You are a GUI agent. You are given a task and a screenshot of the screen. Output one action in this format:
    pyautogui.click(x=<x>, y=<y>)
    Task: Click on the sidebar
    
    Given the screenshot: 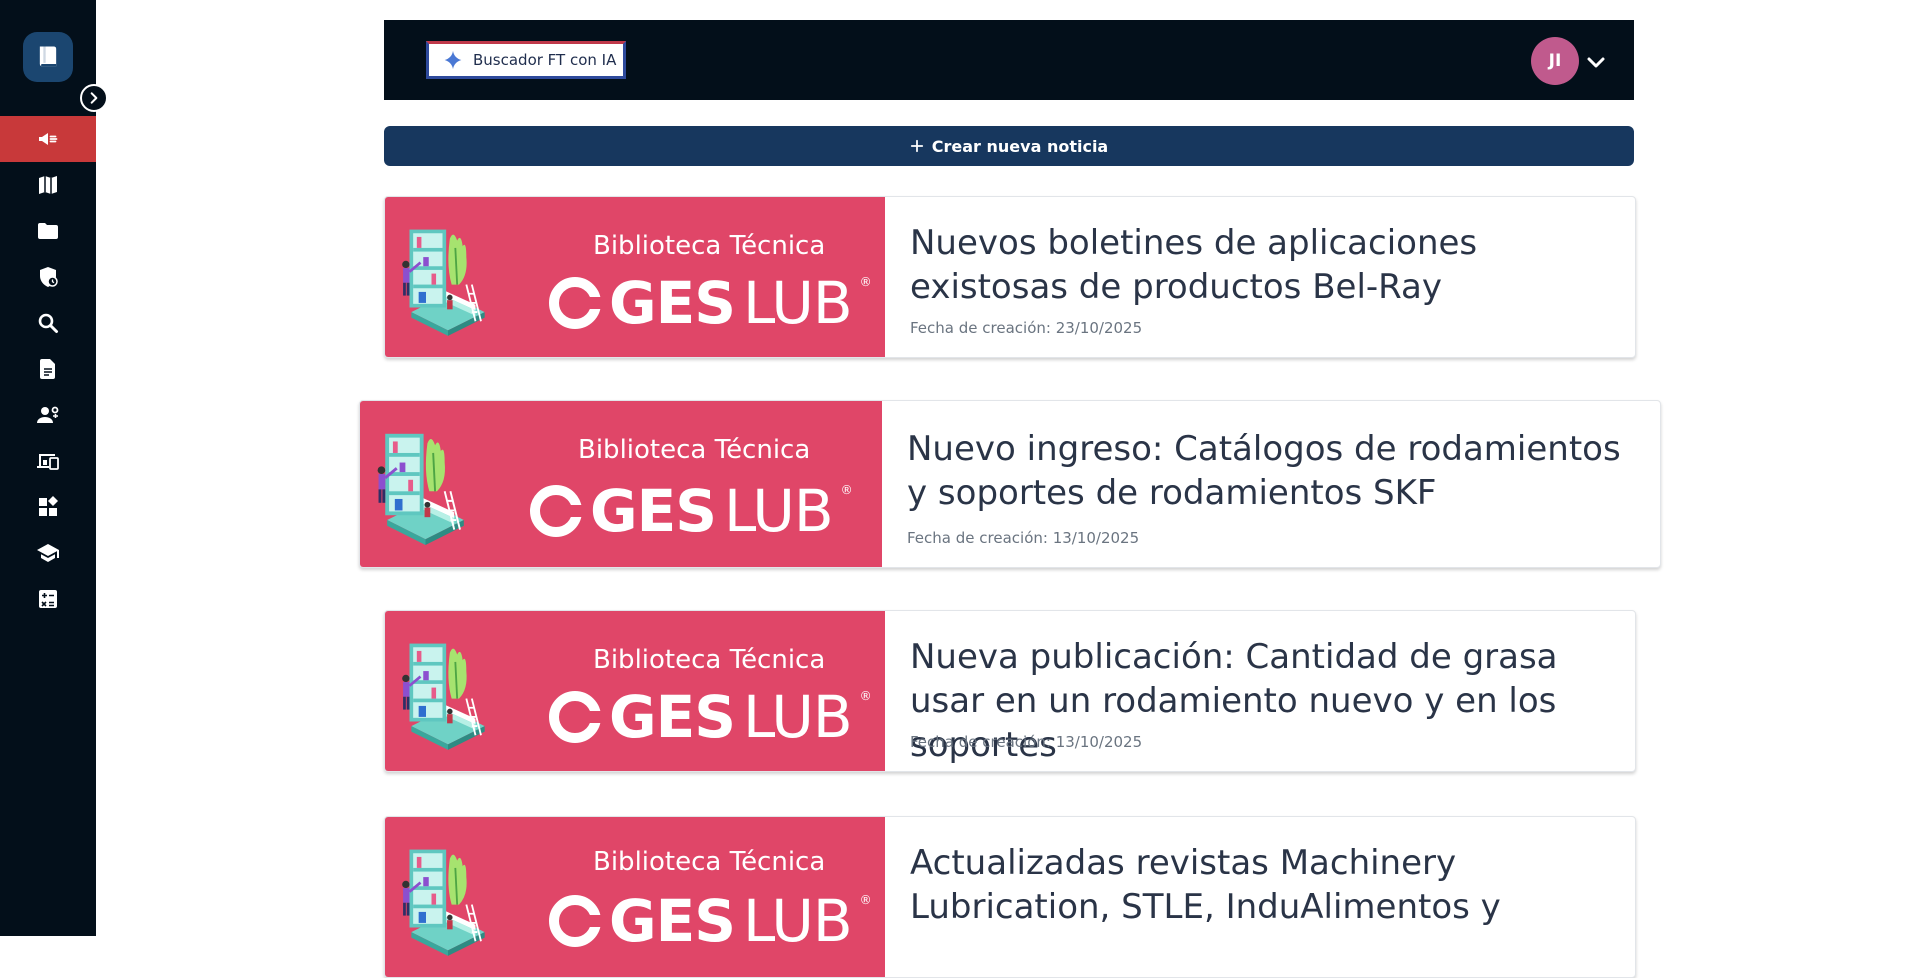 What is the action you would take?
    pyautogui.click(x=54, y=468)
    